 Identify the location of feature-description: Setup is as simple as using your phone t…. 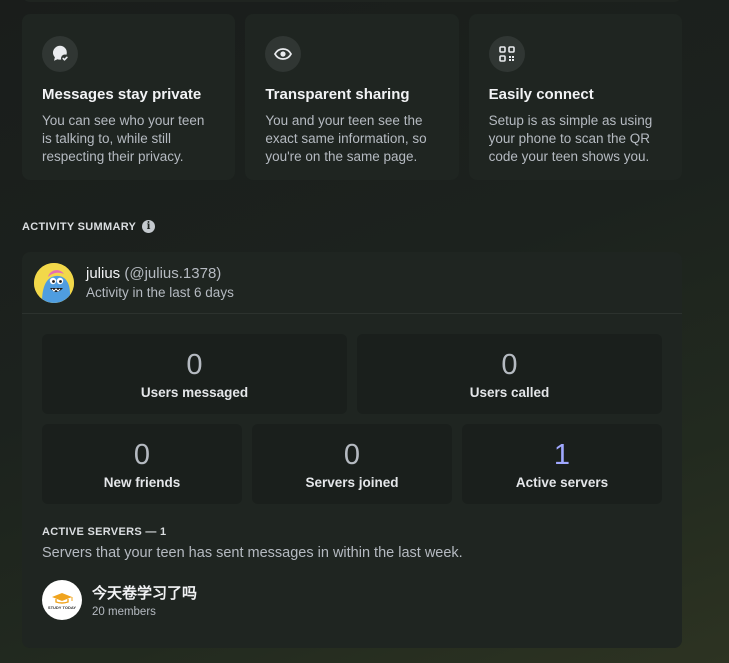
(570, 138).